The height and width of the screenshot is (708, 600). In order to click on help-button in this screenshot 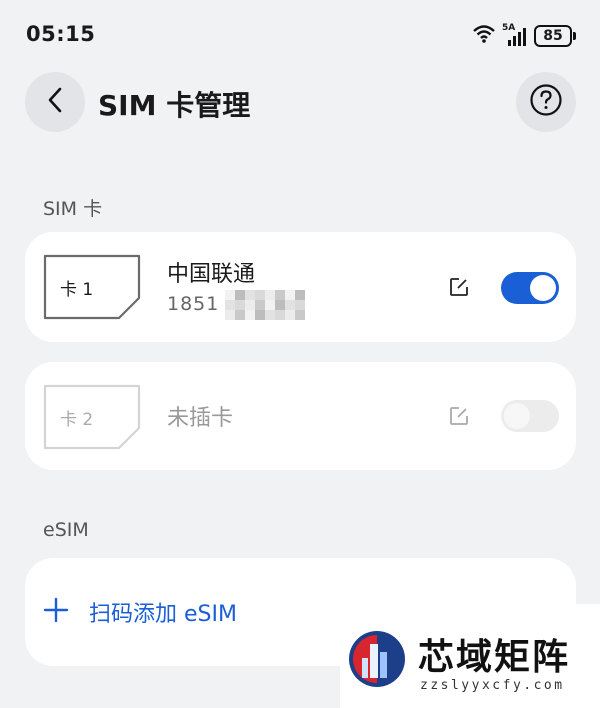, I will do `click(546, 102)`.